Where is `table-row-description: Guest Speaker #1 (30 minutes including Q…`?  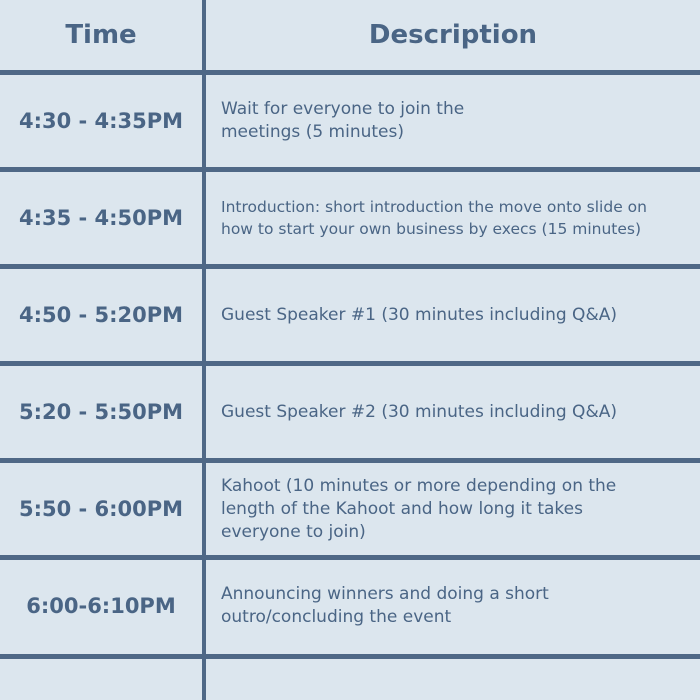
table-row-description: Guest Speaker #1 (30 minutes including Q… is located at coordinates (453, 315).